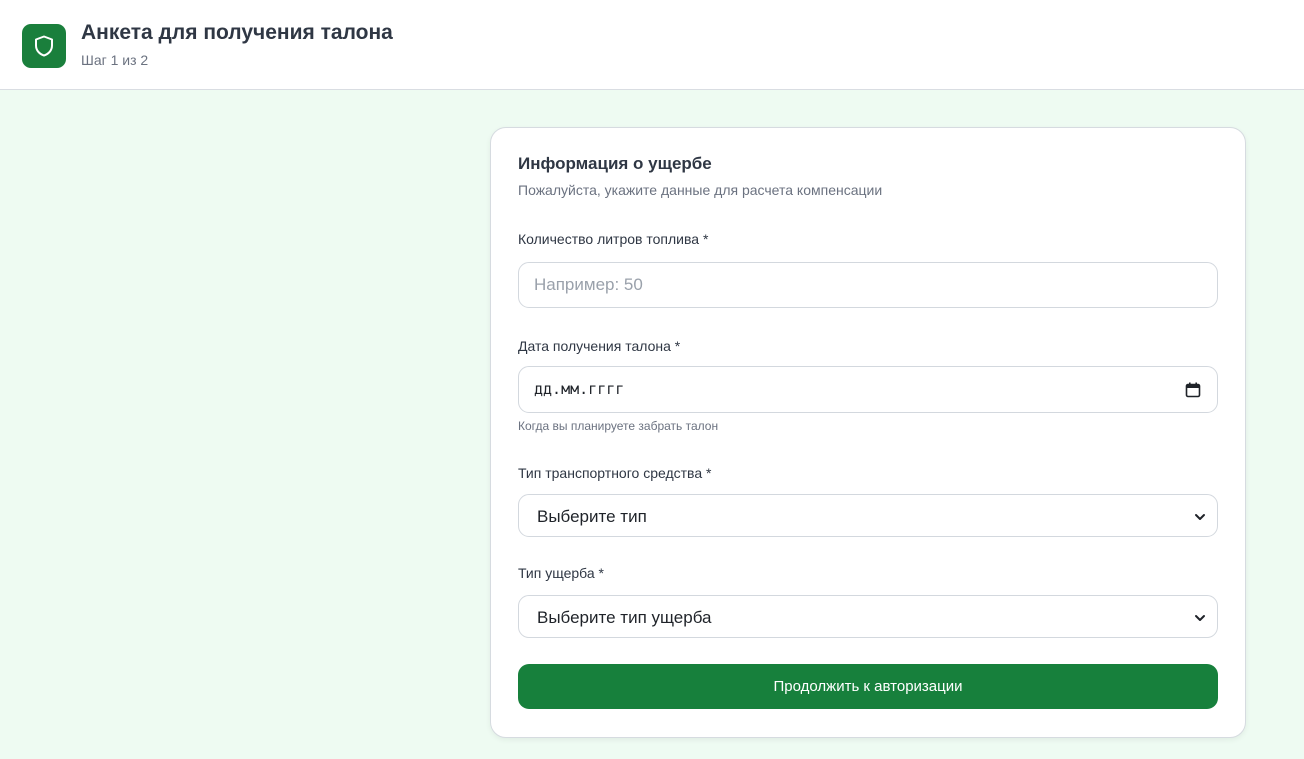  I want to click on ticket-date-value: дд.мм.гггг, so click(579, 389).